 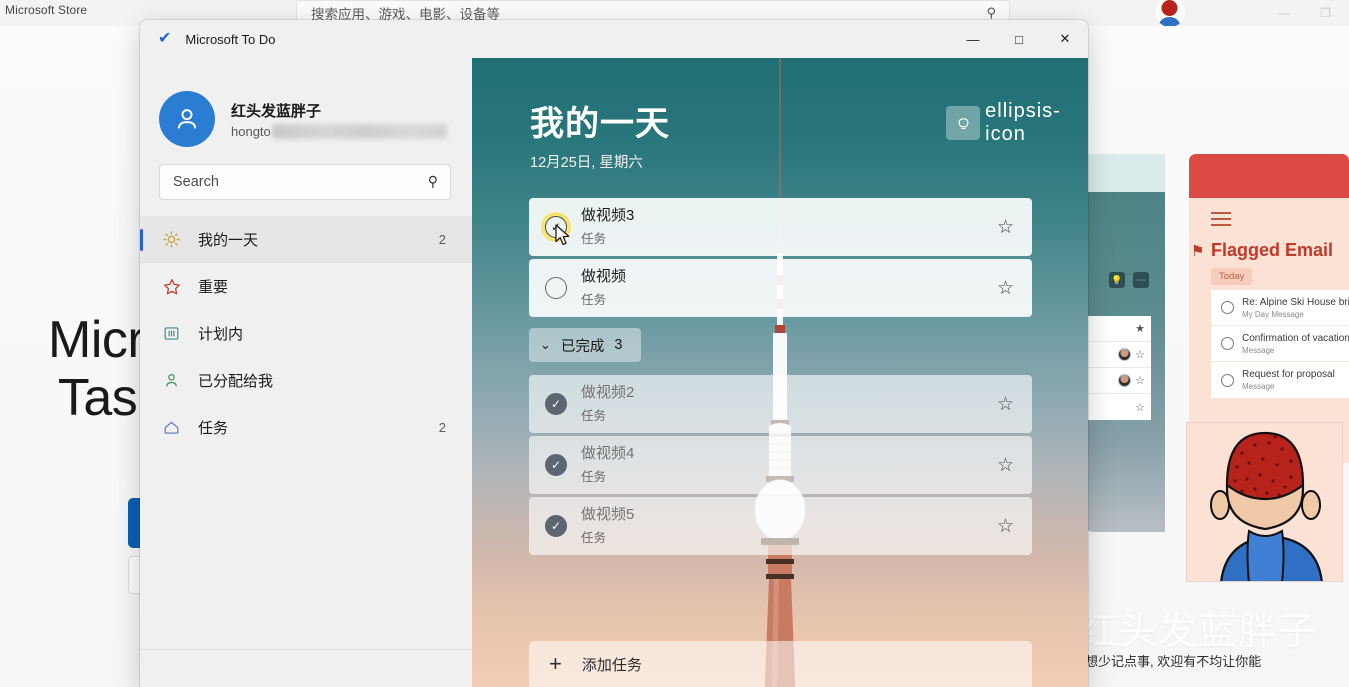 I want to click on art-mail-item: Request for proposal Message, so click(x=1280, y=380).